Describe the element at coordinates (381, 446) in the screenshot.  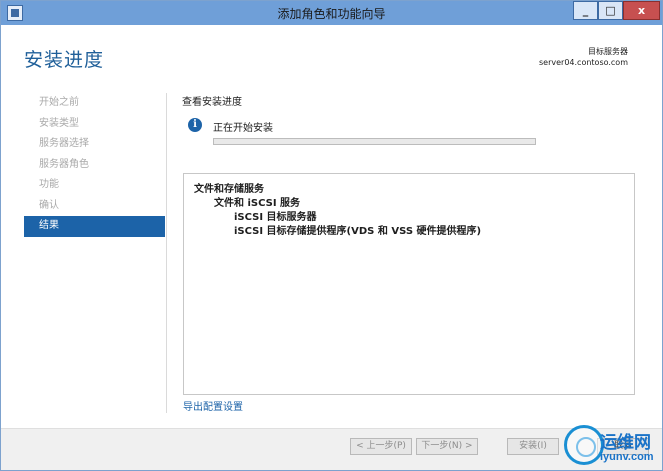
I see `previous-button: < 上一步(P)` at that location.